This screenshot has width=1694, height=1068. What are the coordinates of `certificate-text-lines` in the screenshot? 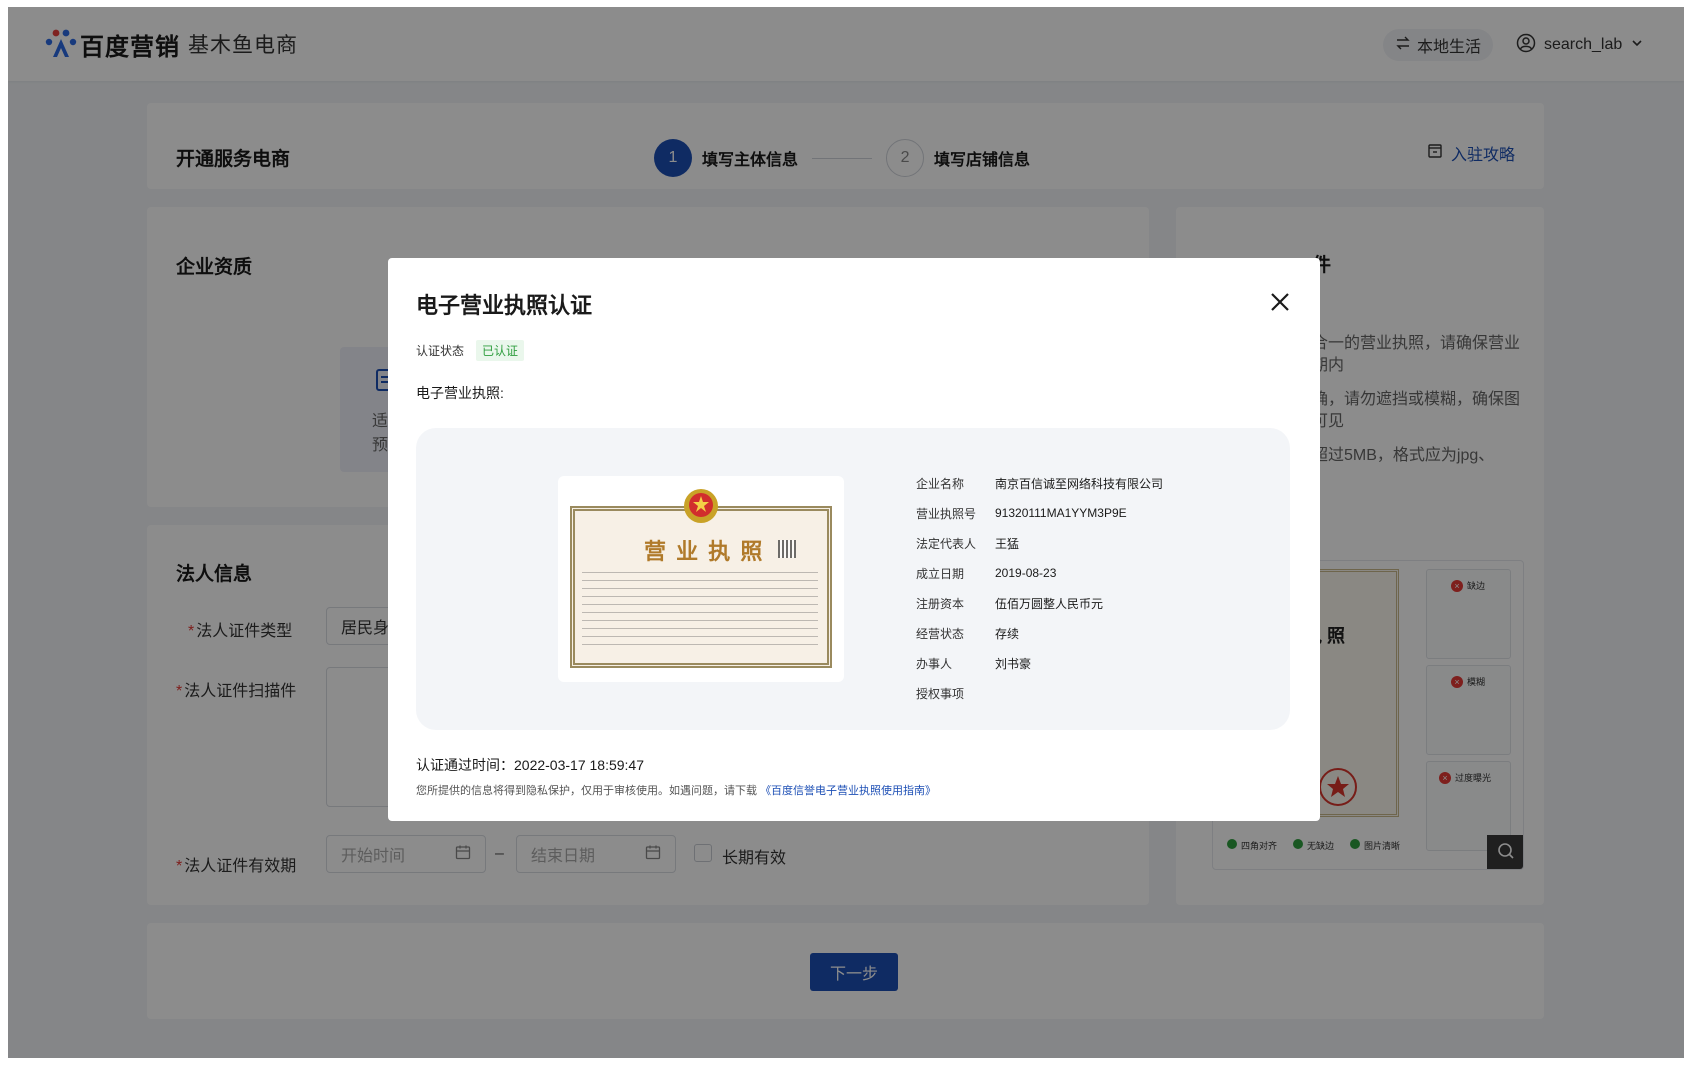 It's located at (700, 612).